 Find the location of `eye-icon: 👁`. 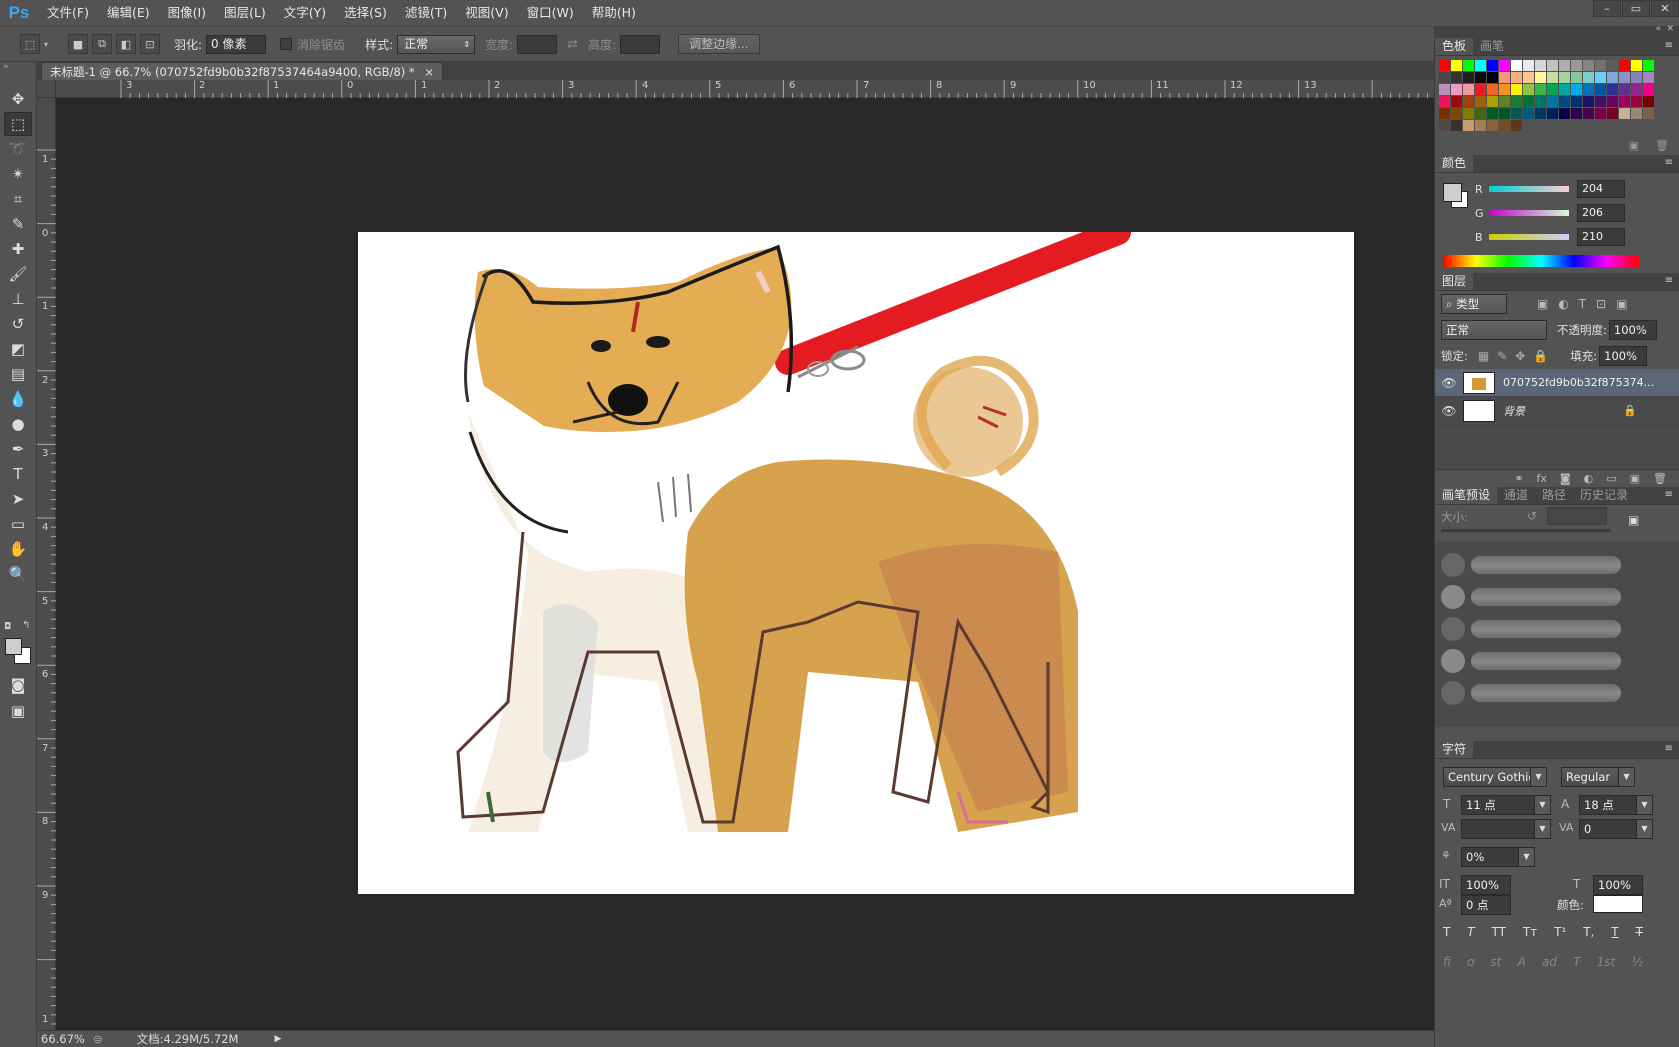

eye-icon: 👁 is located at coordinates (1449, 411).